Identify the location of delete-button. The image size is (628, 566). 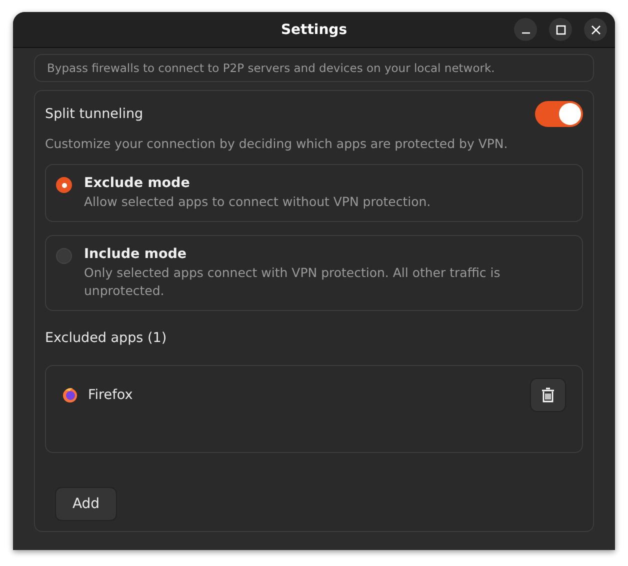
(548, 395).